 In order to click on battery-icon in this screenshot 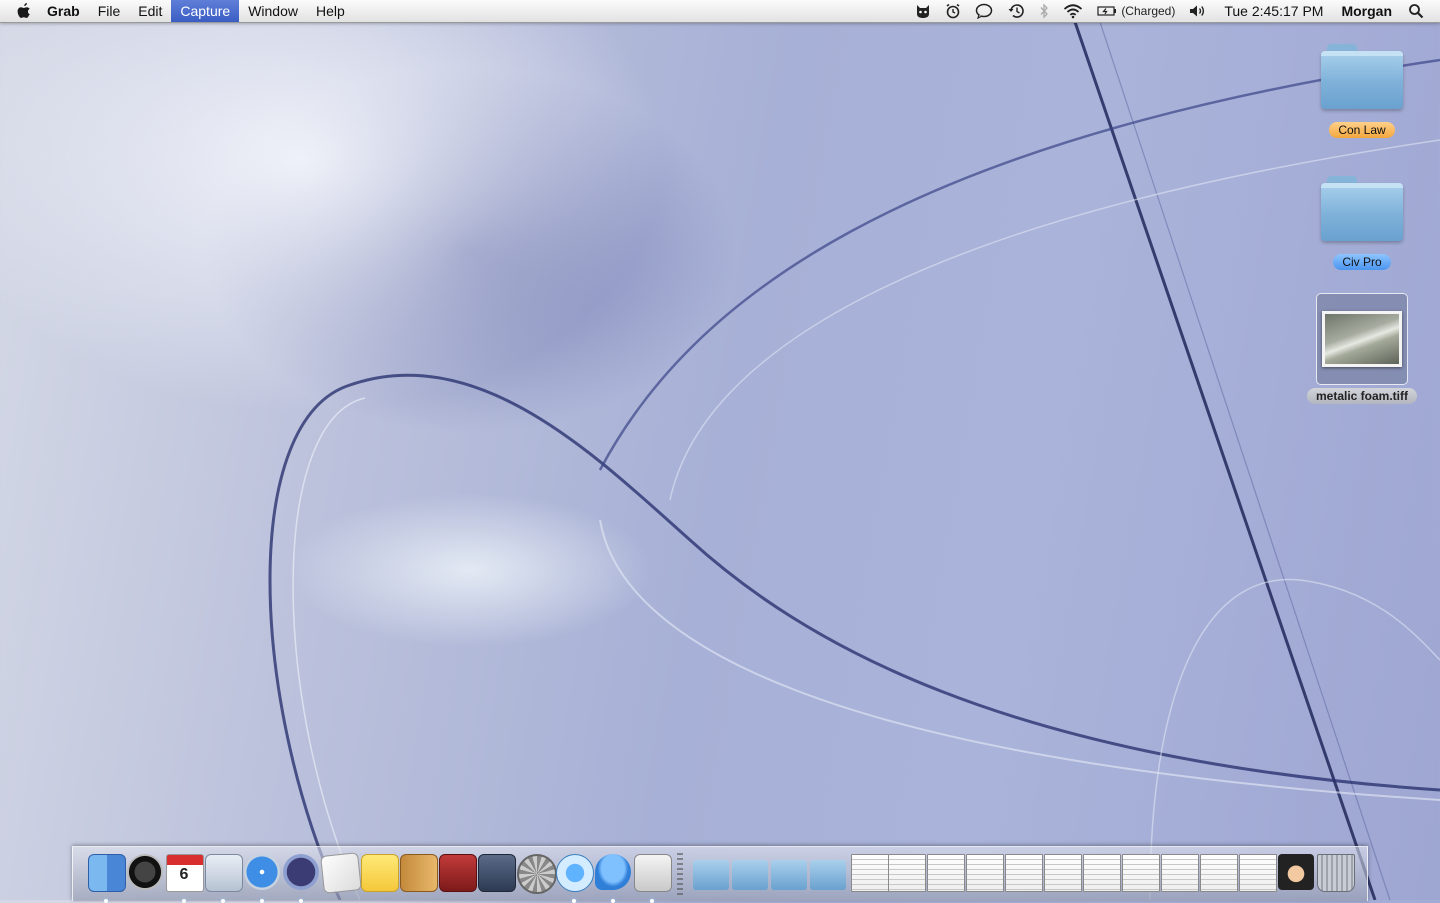, I will do `click(1107, 11)`.